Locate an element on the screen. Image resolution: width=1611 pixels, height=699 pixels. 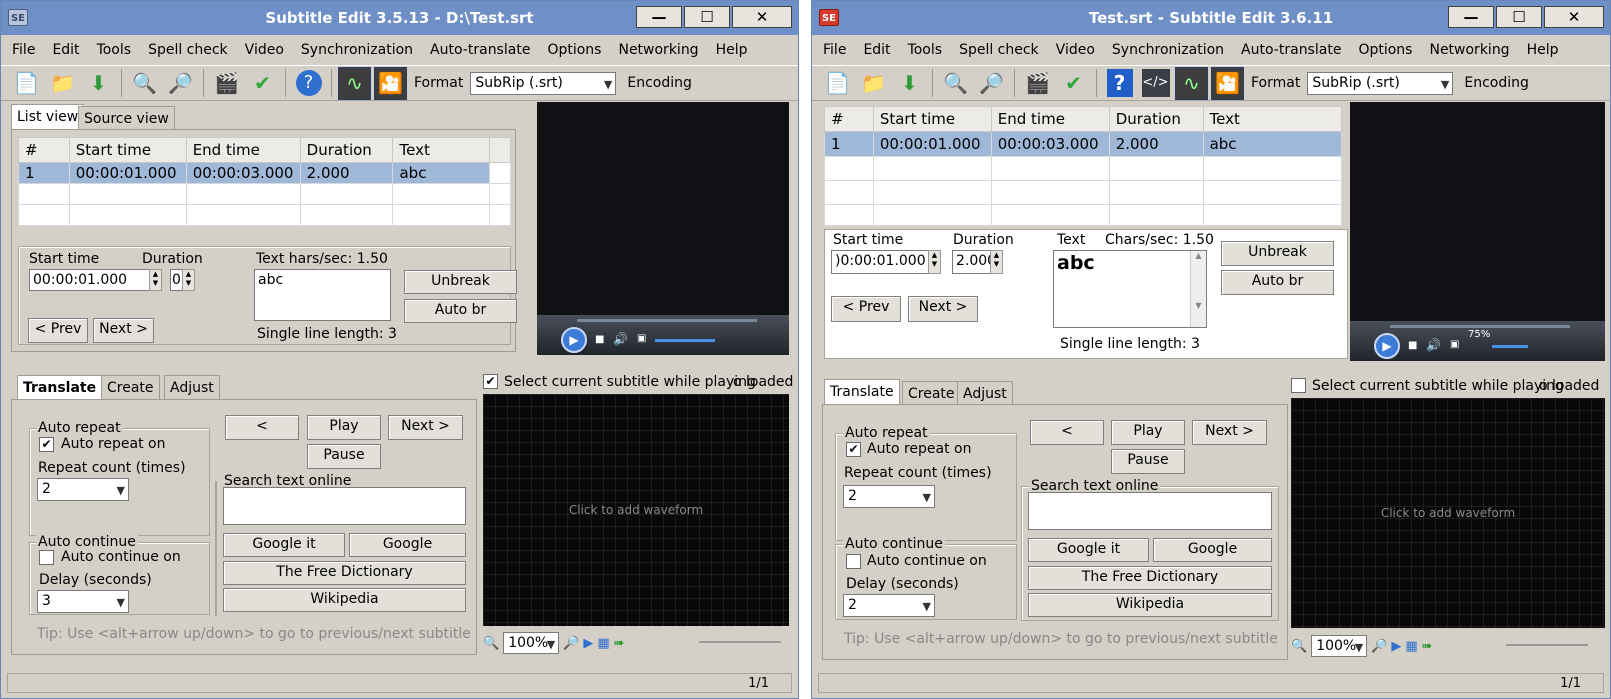
tab-adjust: Adjust is located at coordinates (985, 393).